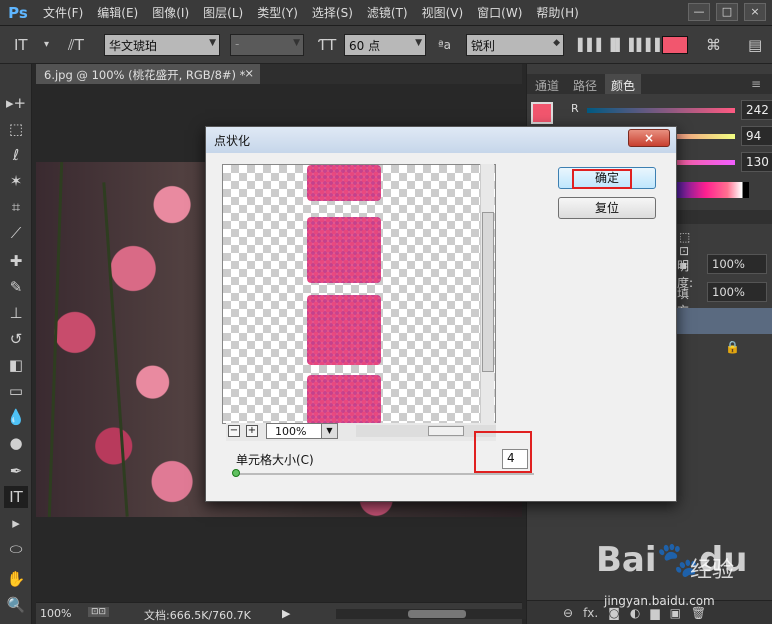 This screenshot has width=772, height=624. I want to click on minimize-button: —, so click(699, 12).